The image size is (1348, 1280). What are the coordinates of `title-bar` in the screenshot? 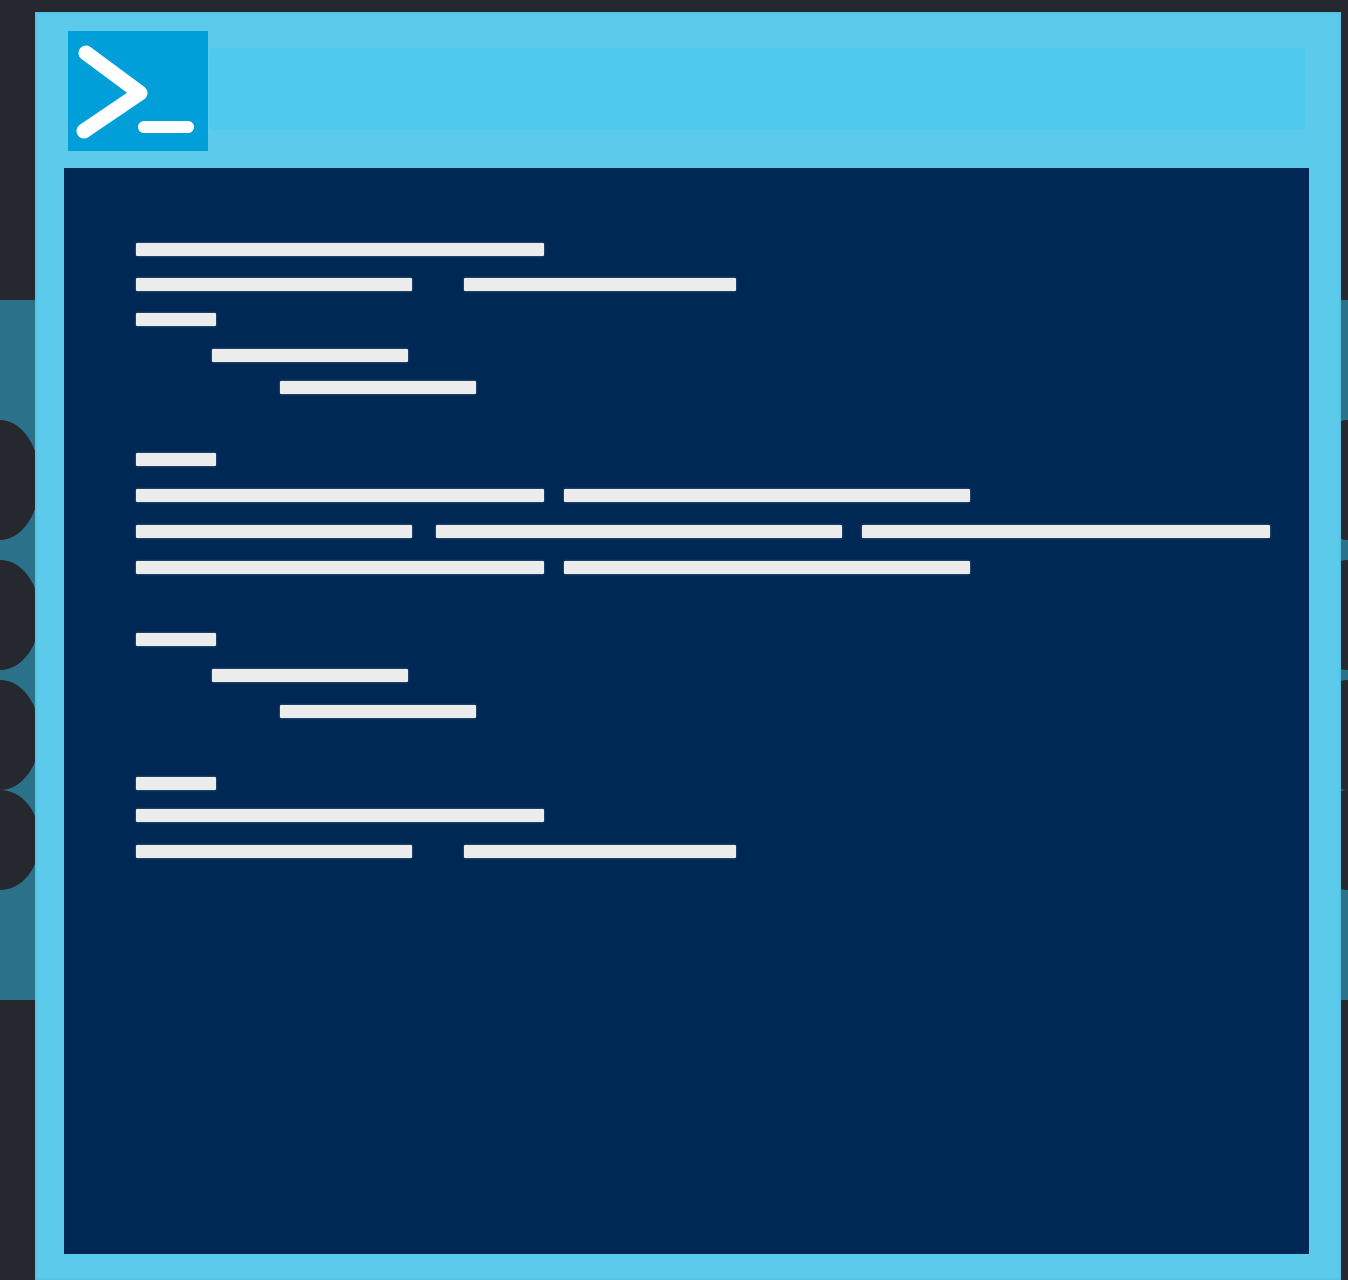 It's located at (688, 87).